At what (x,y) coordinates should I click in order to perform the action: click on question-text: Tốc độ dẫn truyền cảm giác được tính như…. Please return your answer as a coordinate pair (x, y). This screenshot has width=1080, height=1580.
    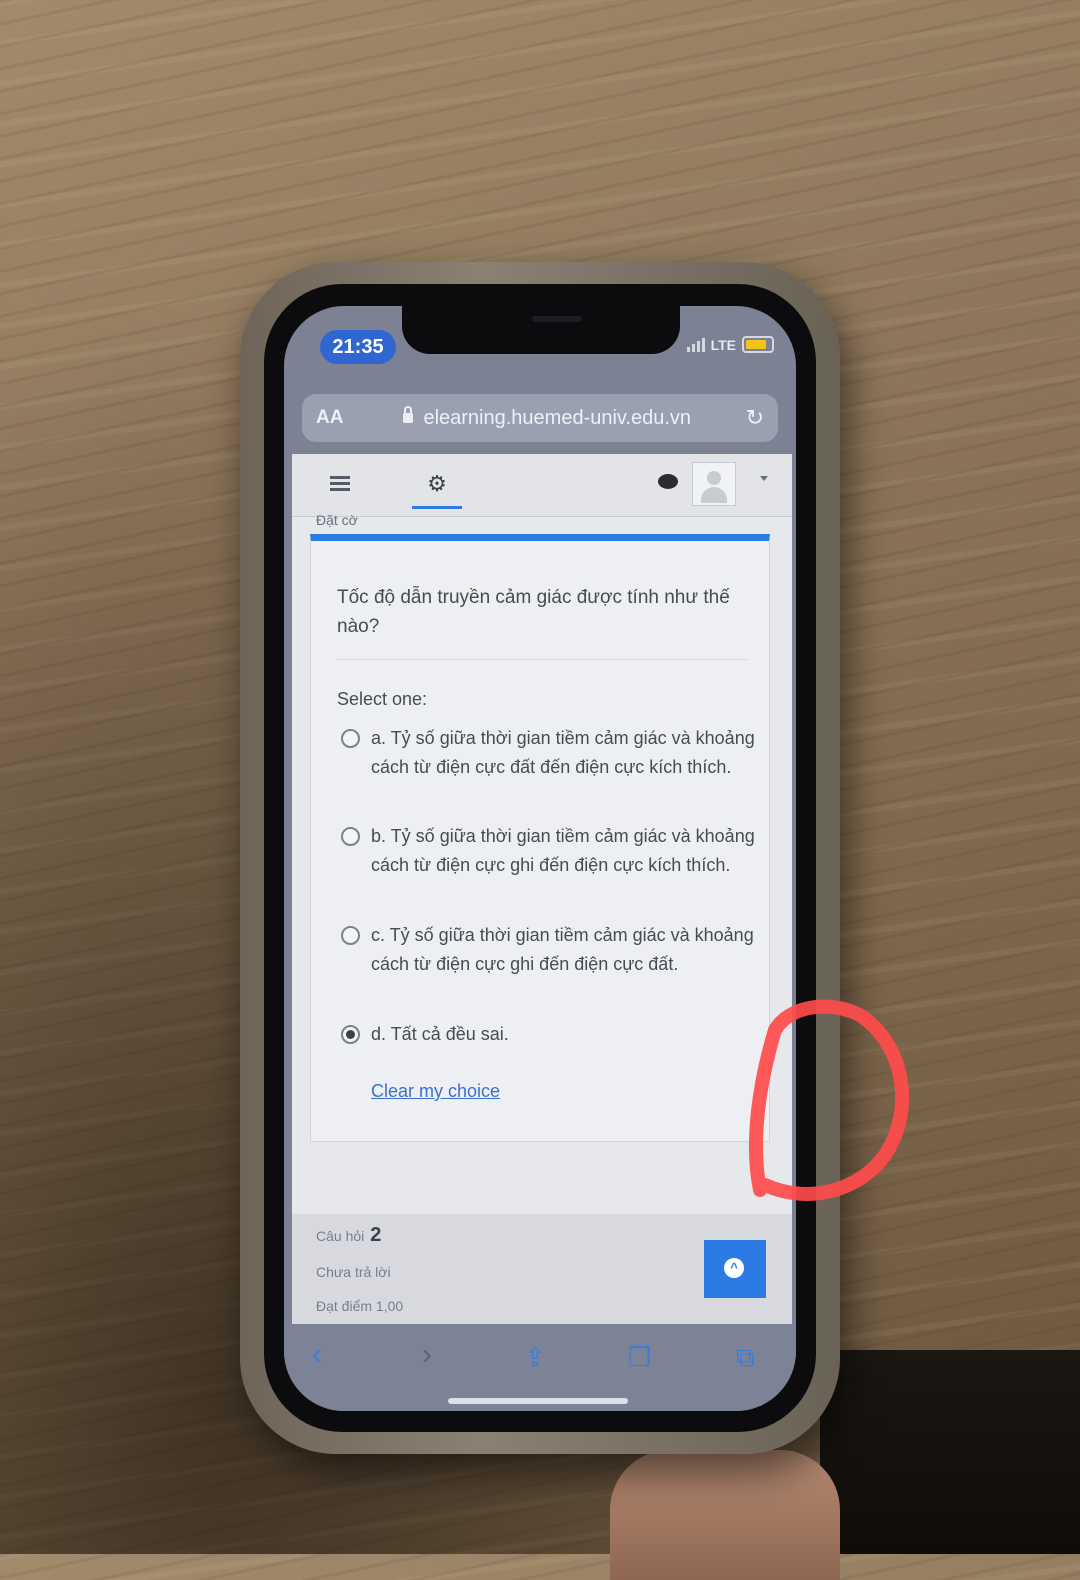
    Looking at the image, I should click on (533, 612).